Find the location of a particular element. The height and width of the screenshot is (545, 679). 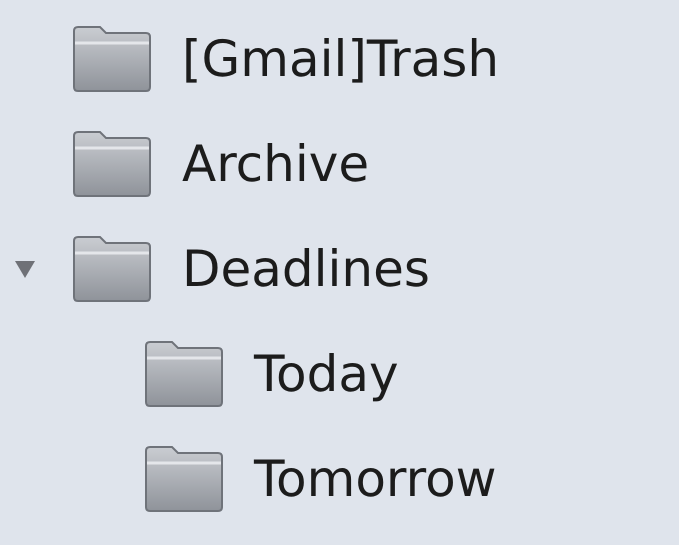

folder-label: Today is located at coordinates (326, 373).